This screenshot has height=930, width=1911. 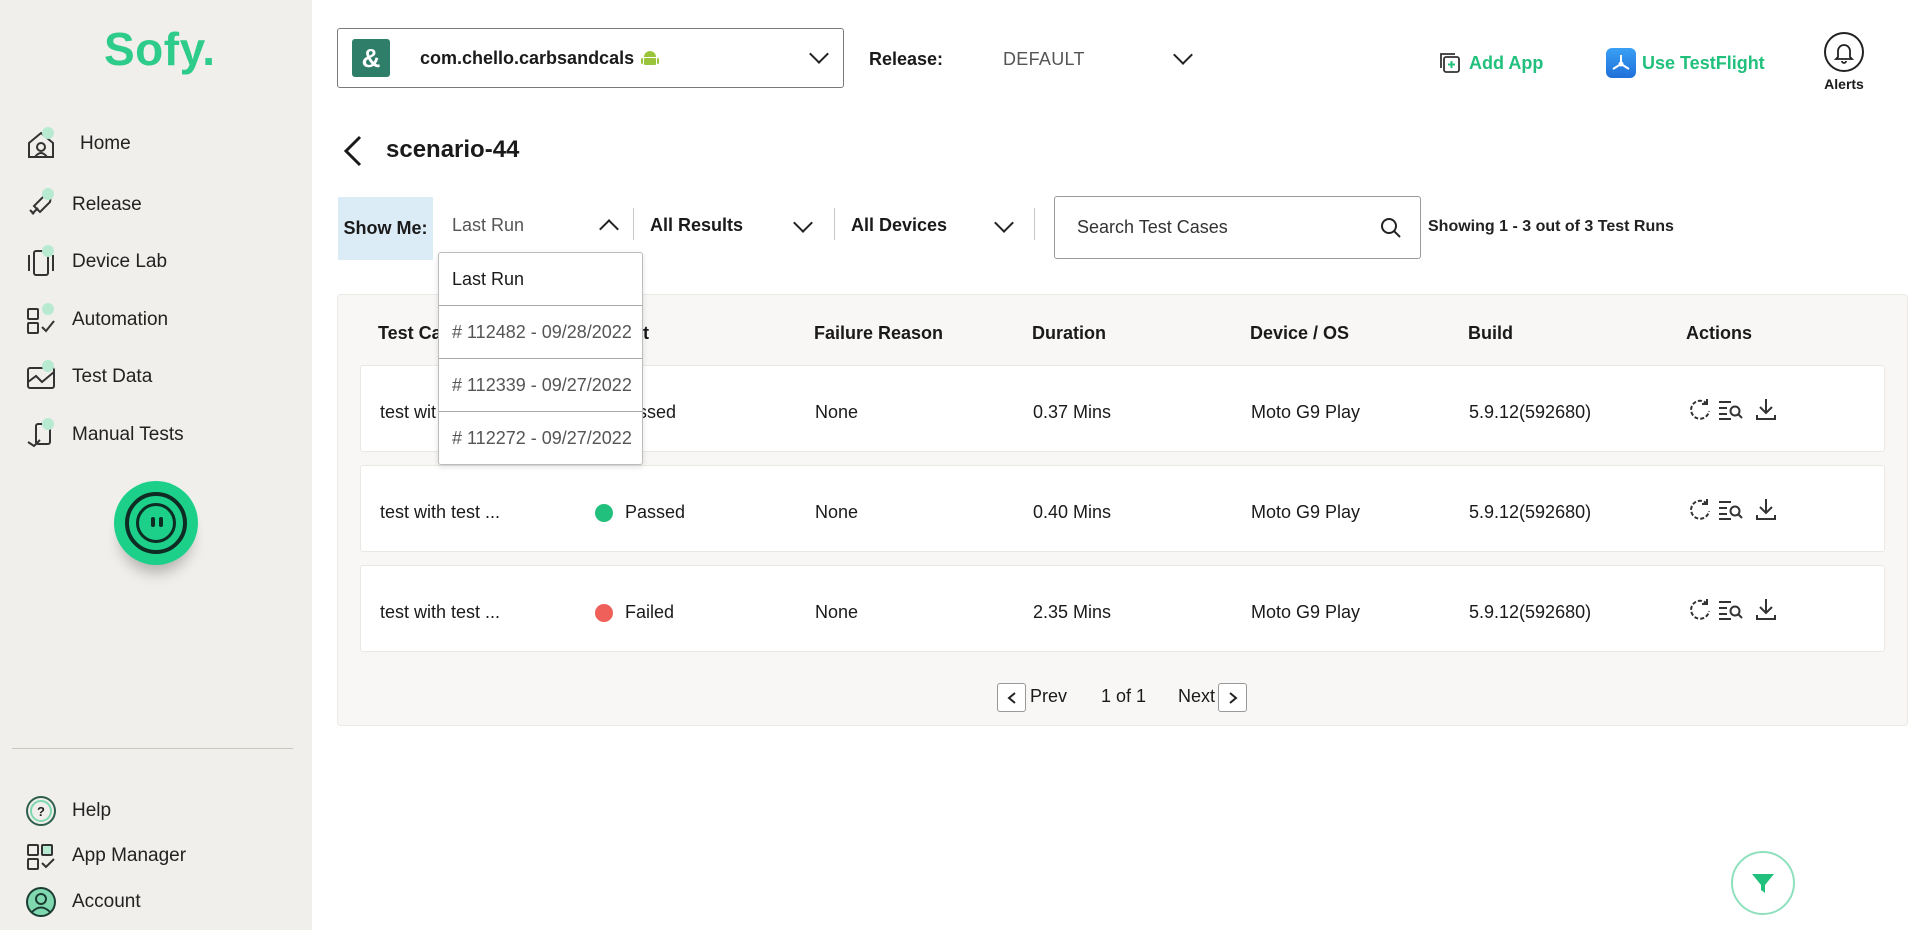 I want to click on result-status-cell: Failed, so click(x=634, y=612).